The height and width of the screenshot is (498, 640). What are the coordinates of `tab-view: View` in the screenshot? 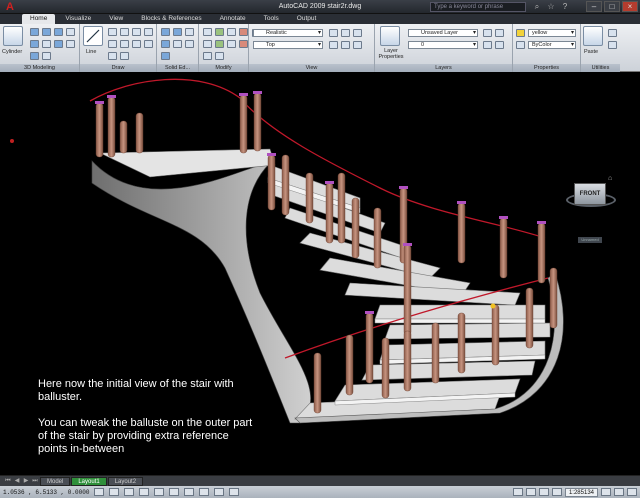 It's located at (116, 19).